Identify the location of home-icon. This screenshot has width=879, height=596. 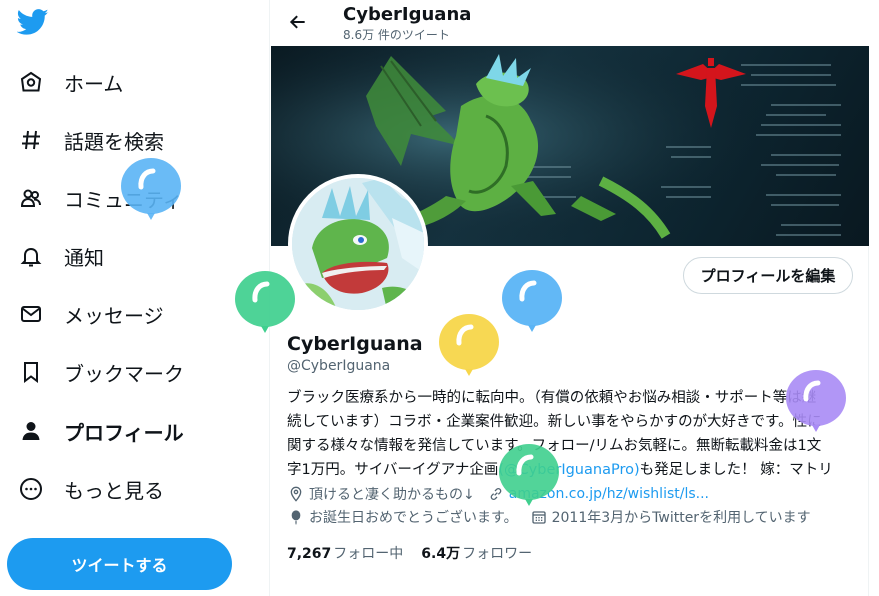
(31, 82).